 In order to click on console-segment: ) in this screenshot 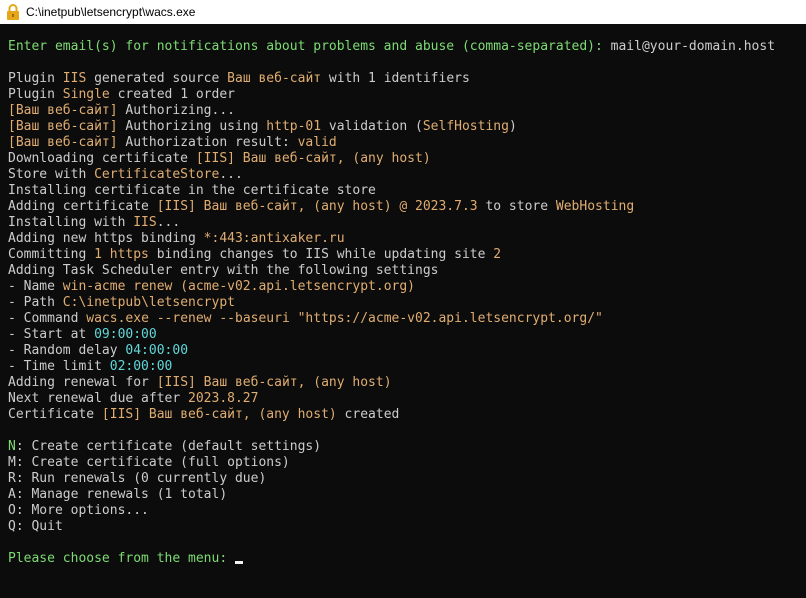, I will do `click(512, 126)`.